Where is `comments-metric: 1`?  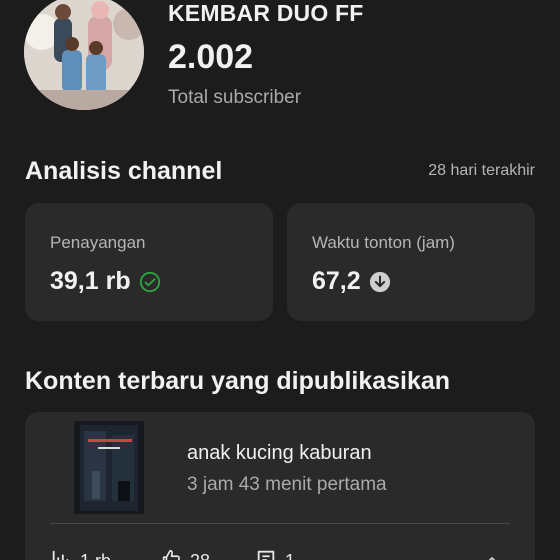
comments-metric: 1 is located at coordinates (275, 554).